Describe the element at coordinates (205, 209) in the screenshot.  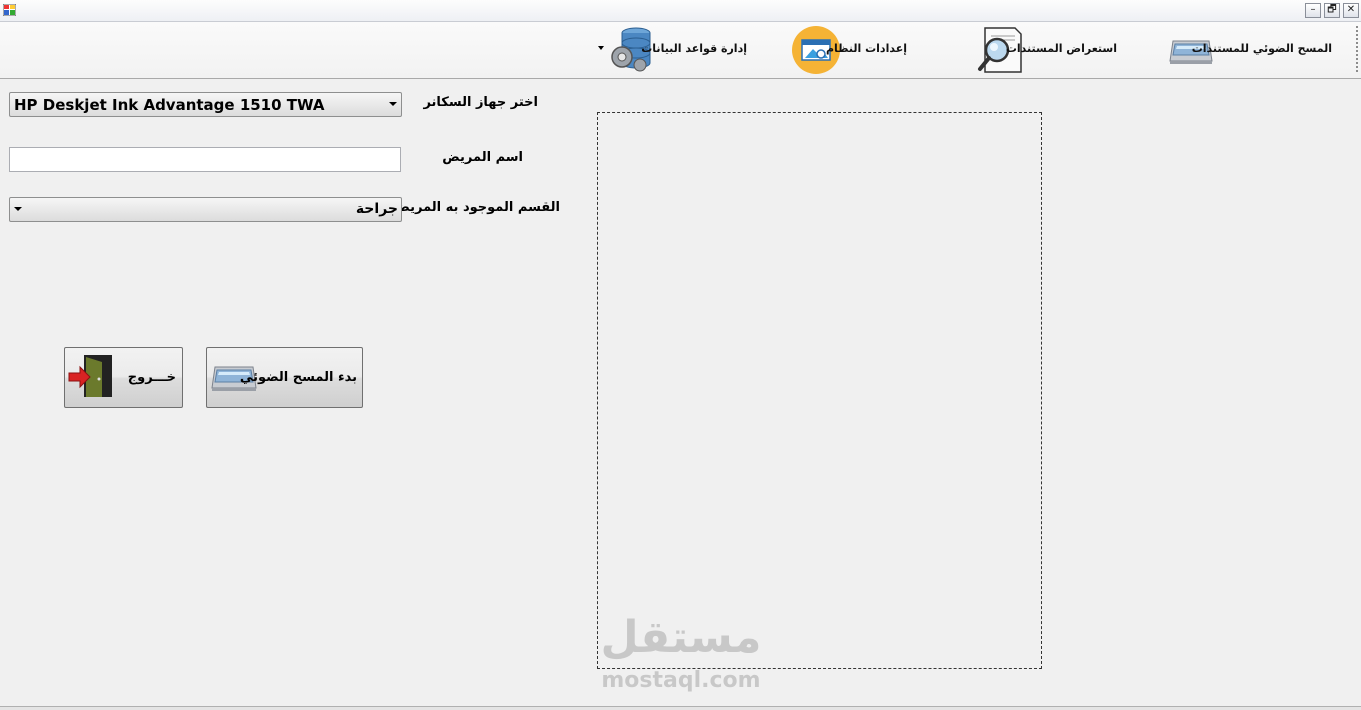
I see `department-select: جراحة` at that location.